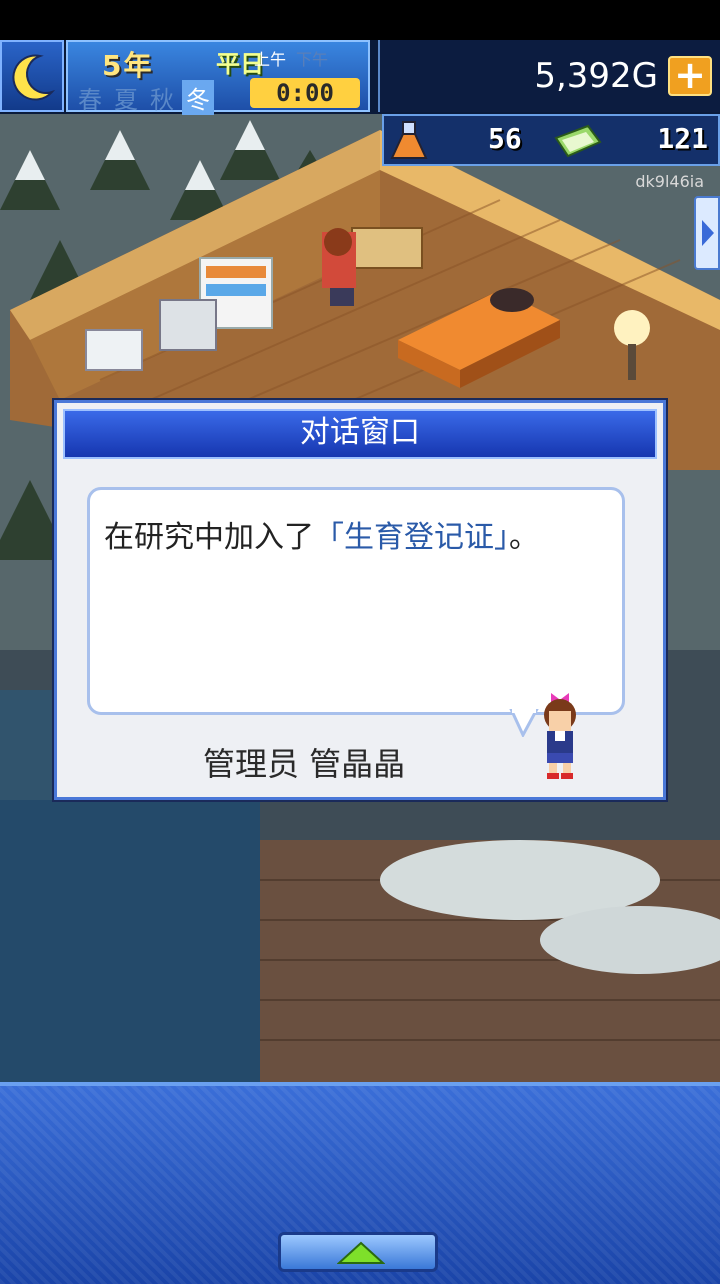  I want to click on game-clock: 0:00, so click(305, 93).